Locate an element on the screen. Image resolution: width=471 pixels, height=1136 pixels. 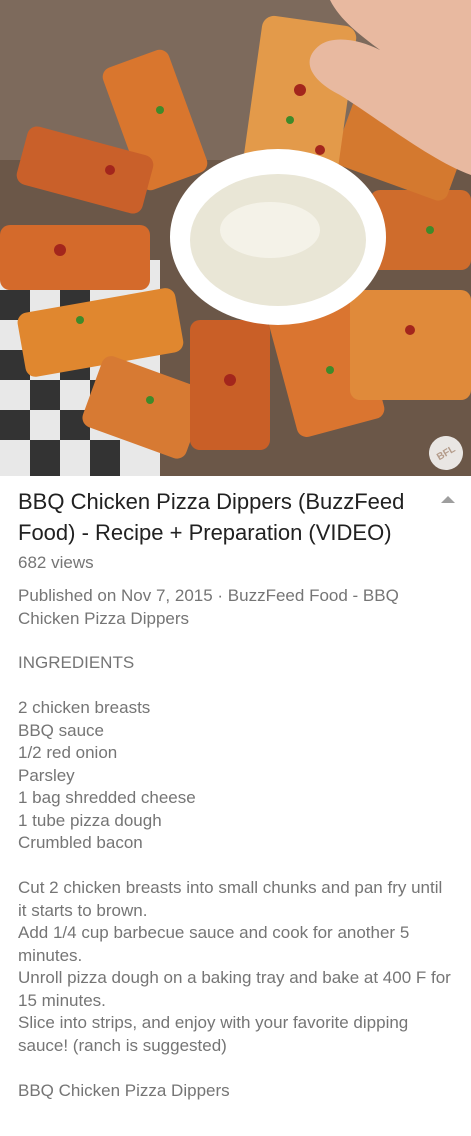
collapse-arrow-icon is located at coordinates (448, 499).